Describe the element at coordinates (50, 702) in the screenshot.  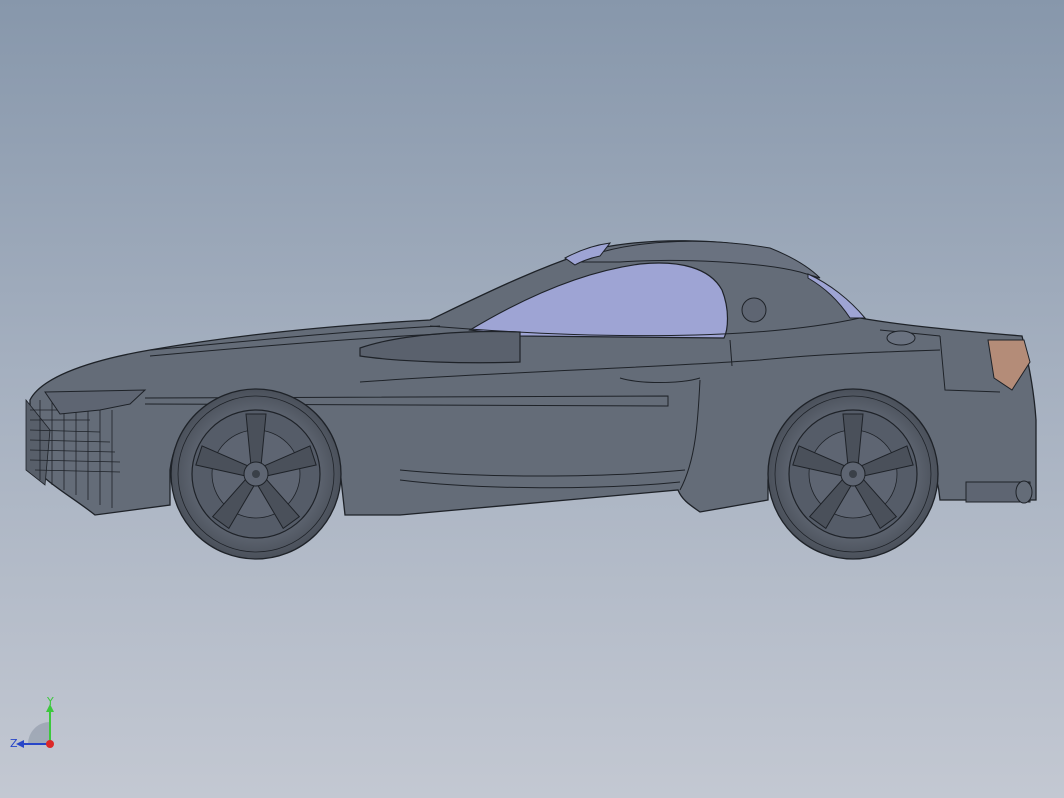
I see `y-axis-label: Y` at that location.